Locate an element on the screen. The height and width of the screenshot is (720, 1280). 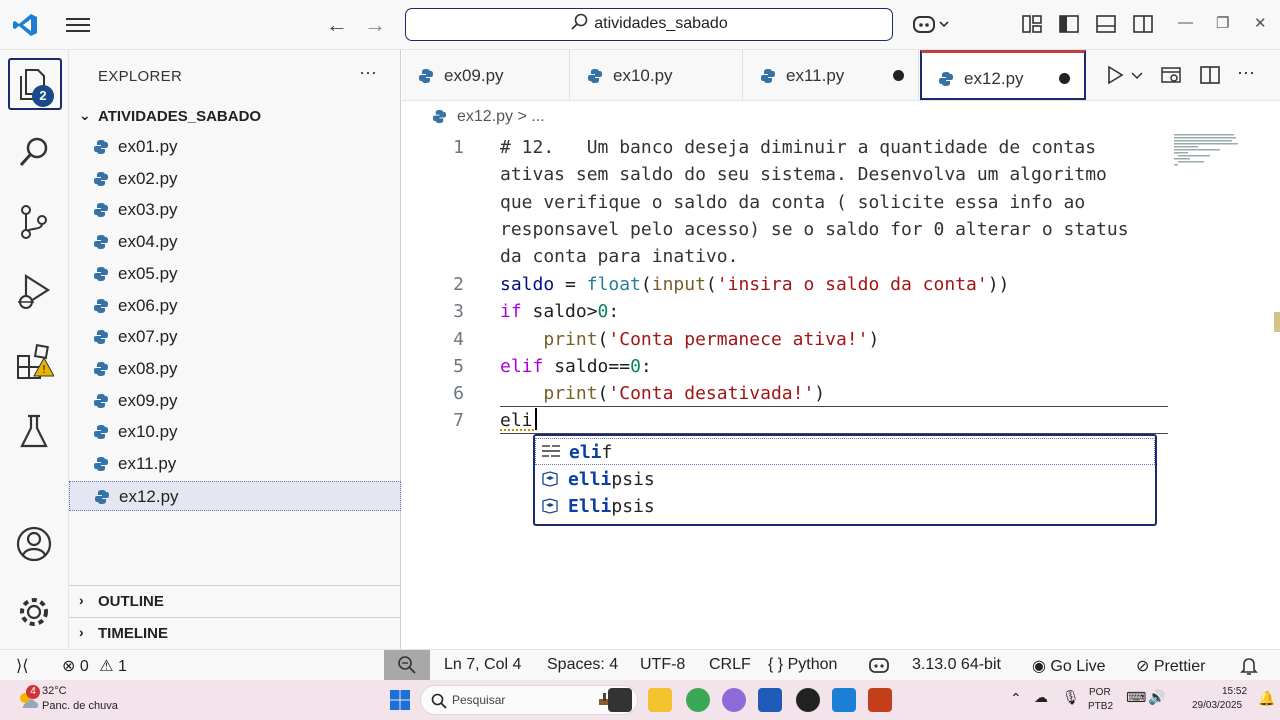
file-item: ex06.py is located at coordinates (235, 306).